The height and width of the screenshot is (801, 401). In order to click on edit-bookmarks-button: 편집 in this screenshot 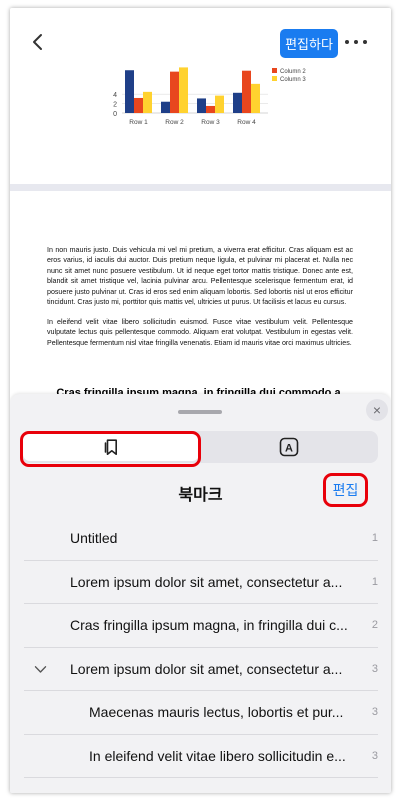, I will do `click(345, 490)`.